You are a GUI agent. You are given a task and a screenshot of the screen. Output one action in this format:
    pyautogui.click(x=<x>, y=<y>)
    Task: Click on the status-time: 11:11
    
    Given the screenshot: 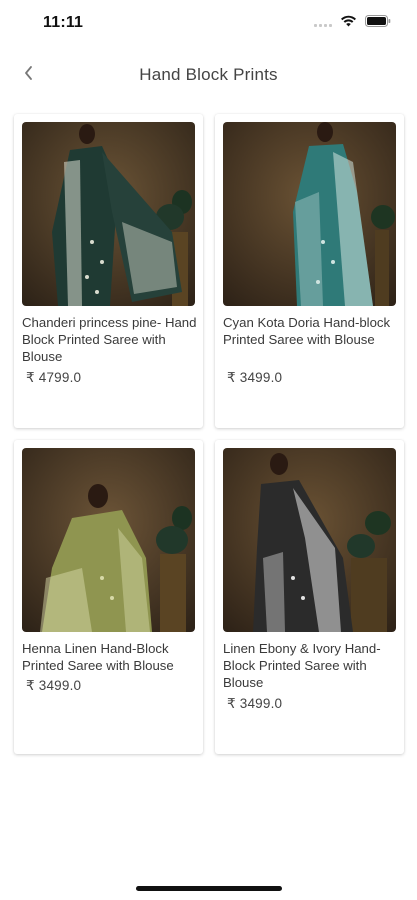 What is the action you would take?
    pyautogui.click(x=63, y=22)
    